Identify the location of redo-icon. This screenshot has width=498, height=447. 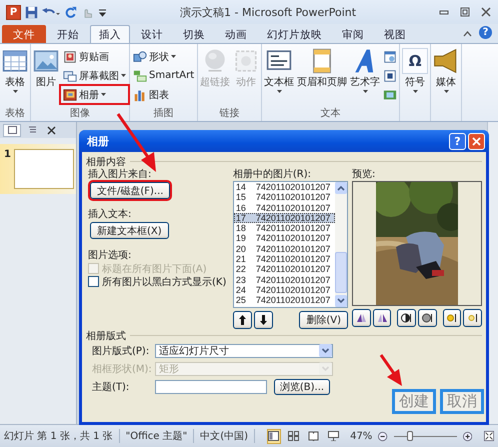
(70, 12).